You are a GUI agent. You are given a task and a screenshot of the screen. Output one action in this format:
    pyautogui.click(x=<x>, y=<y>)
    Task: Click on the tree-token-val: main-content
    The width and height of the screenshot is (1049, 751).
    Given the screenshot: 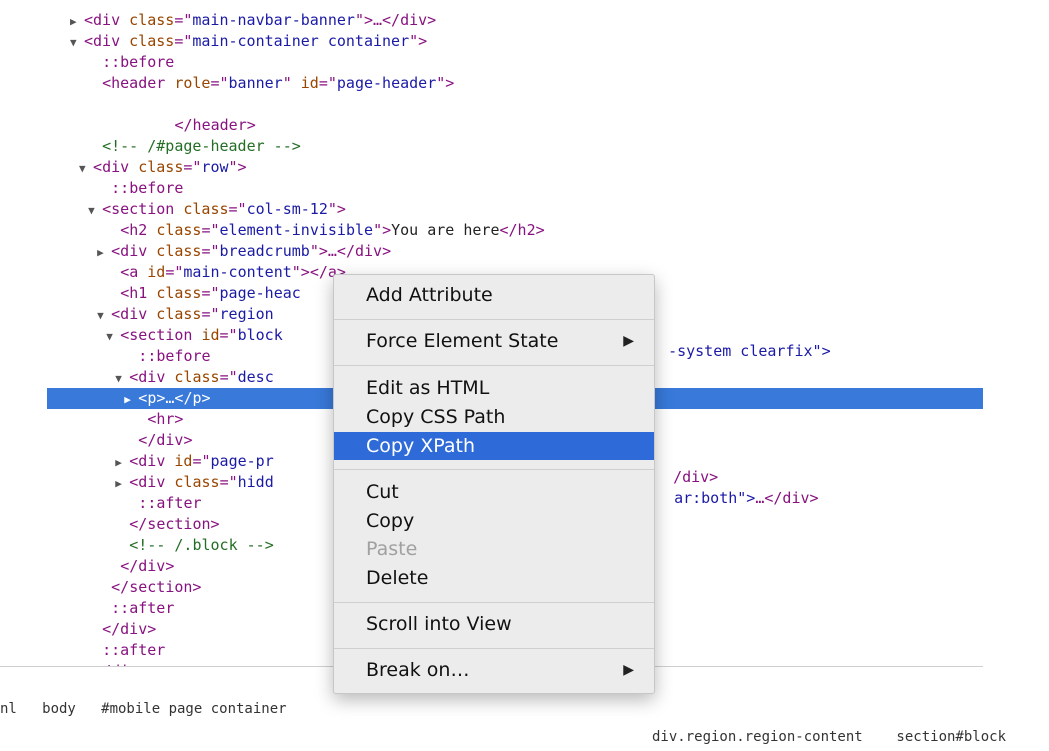 What is the action you would take?
    pyautogui.click(x=237, y=272)
    